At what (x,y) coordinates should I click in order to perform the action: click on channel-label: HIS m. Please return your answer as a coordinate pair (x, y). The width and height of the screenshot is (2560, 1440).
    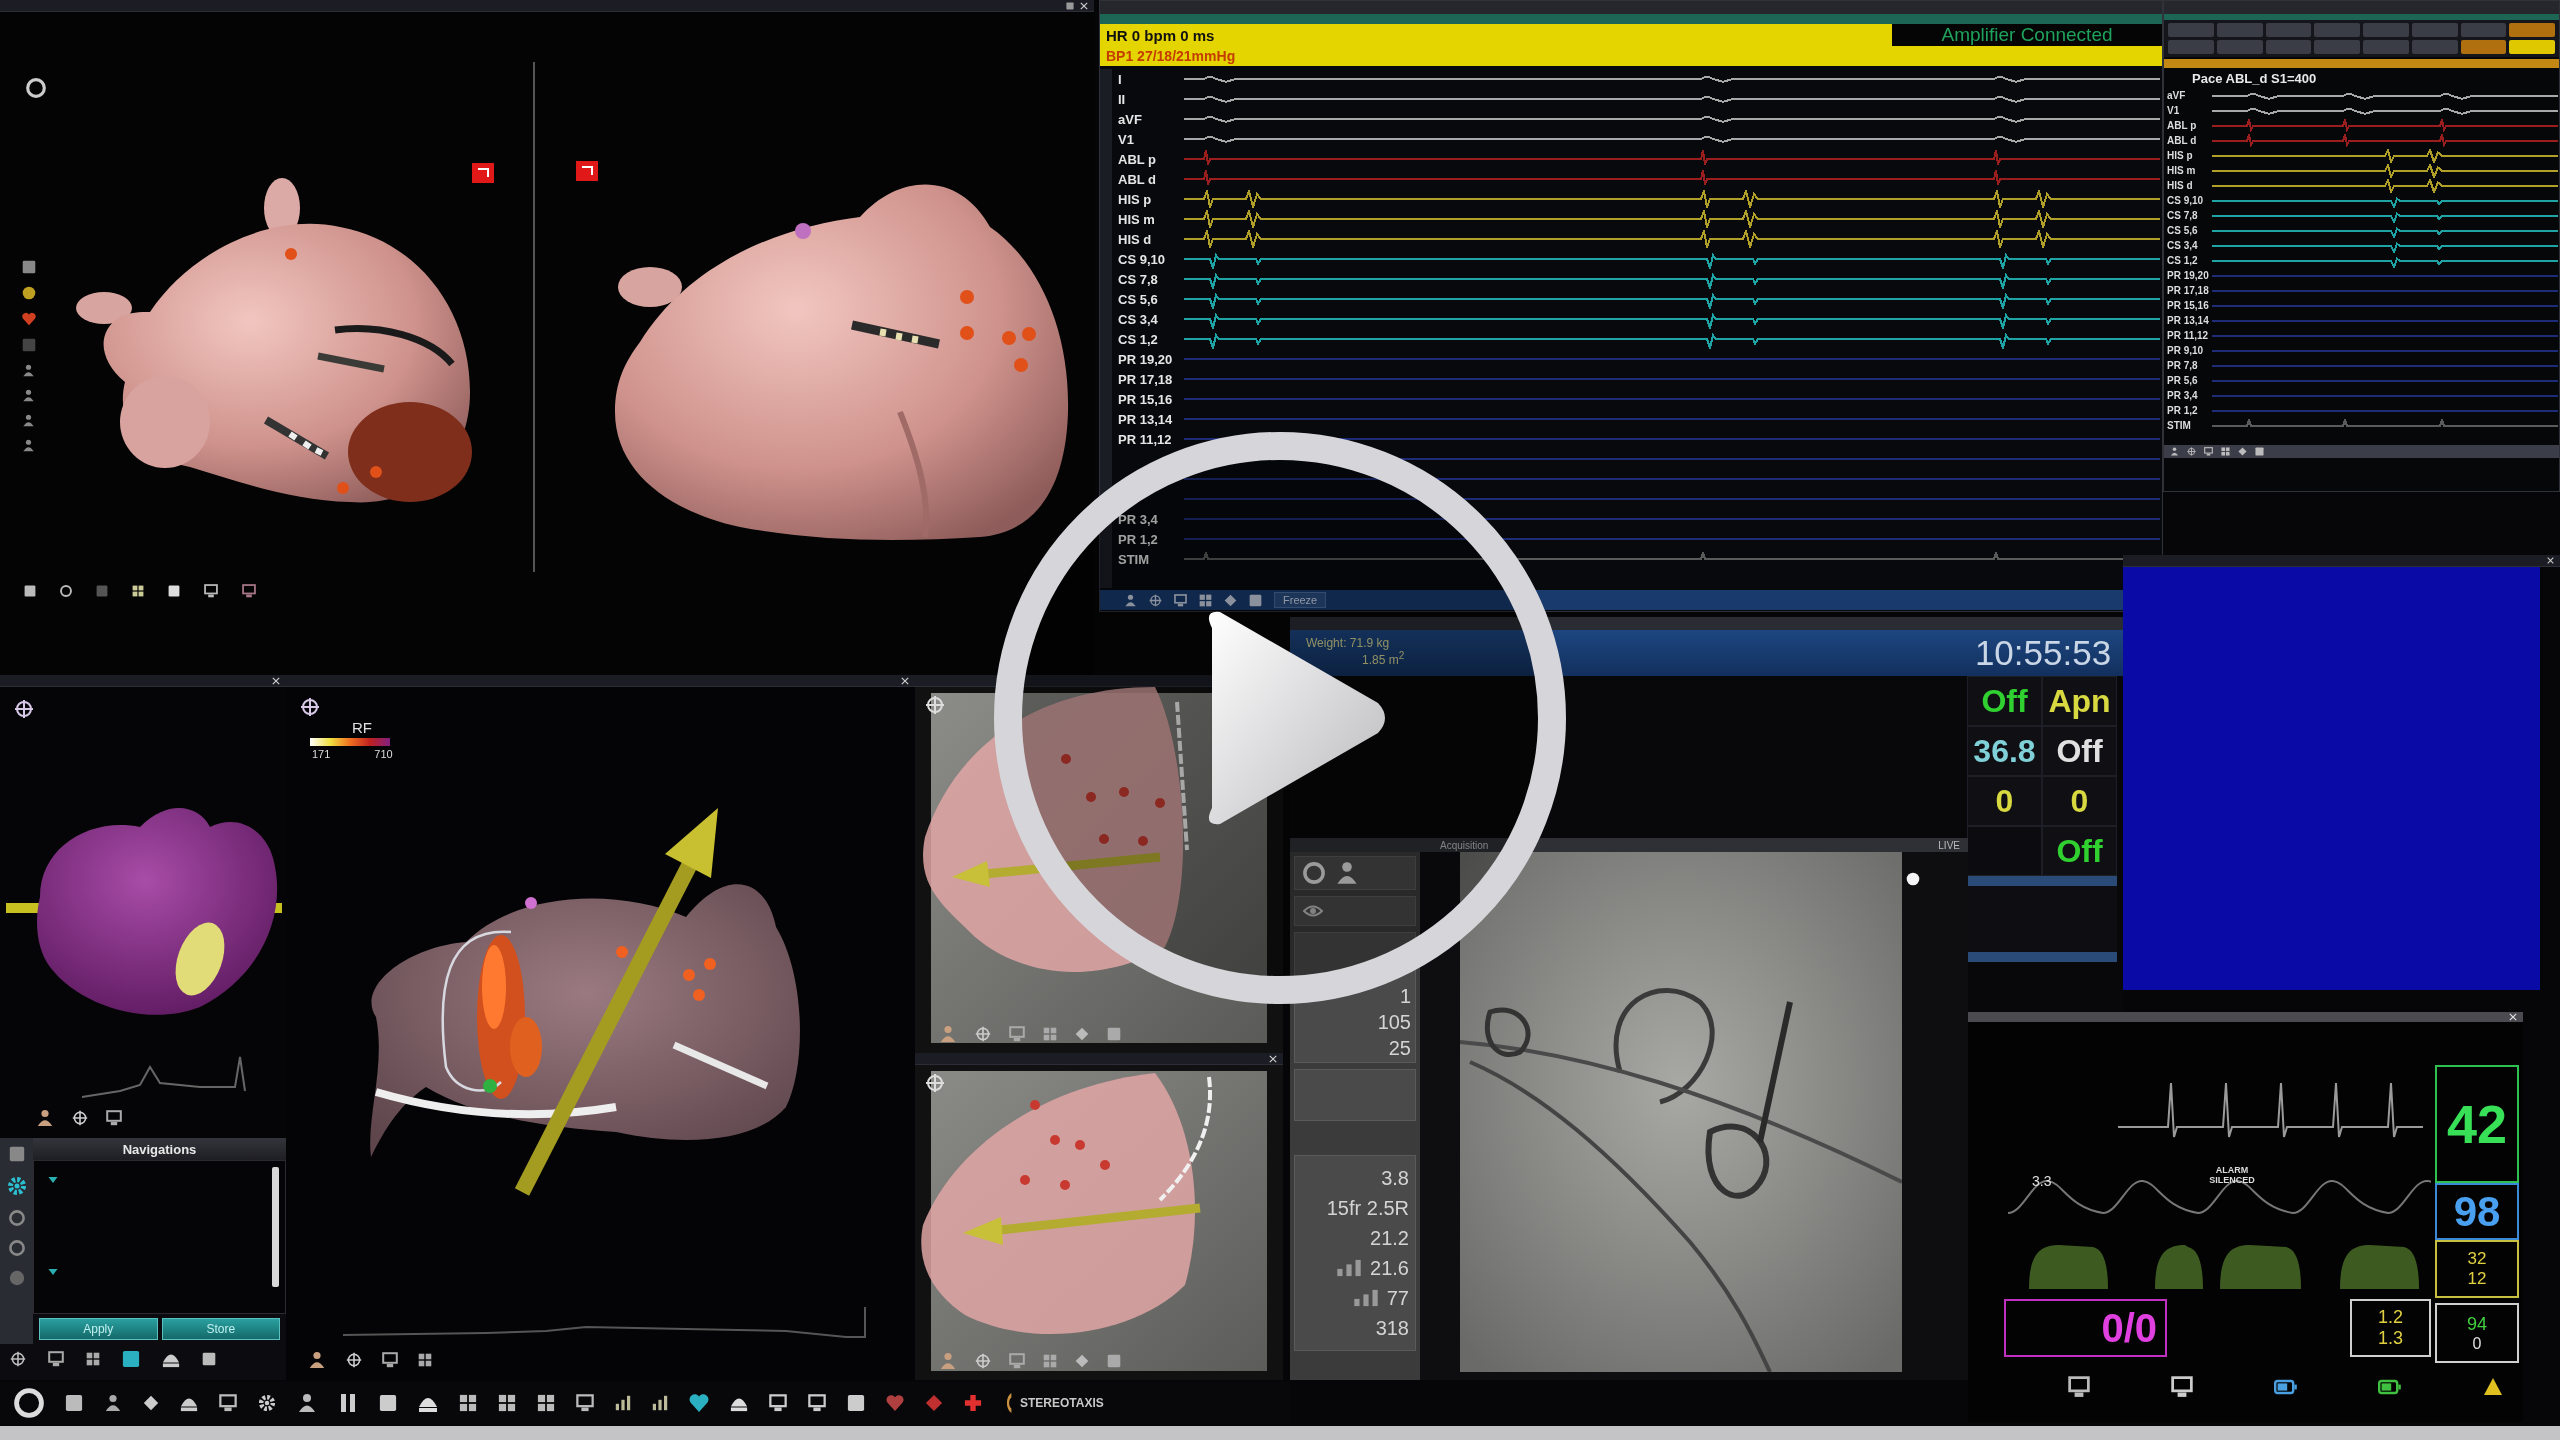
    Looking at the image, I should click on (2181, 170).